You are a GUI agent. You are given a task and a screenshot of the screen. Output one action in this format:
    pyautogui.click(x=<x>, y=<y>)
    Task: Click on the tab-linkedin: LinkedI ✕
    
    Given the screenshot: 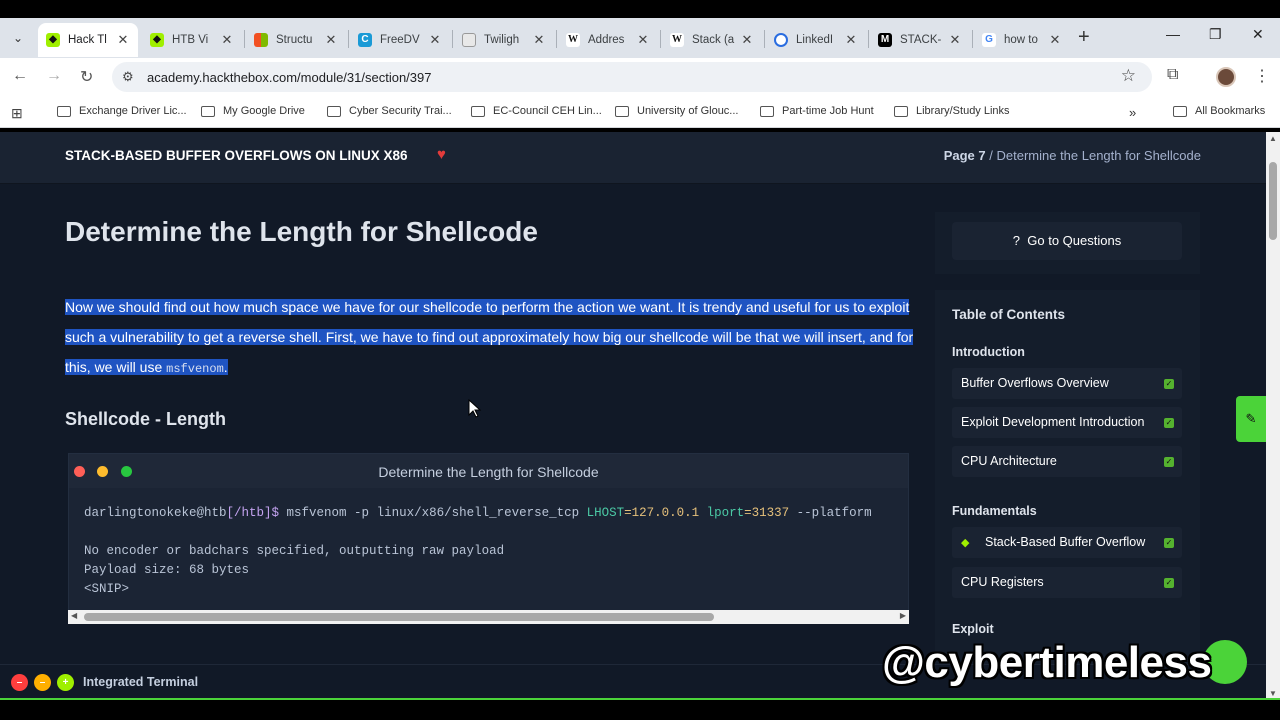 What is the action you would take?
    pyautogui.click(x=816, y=40)
    